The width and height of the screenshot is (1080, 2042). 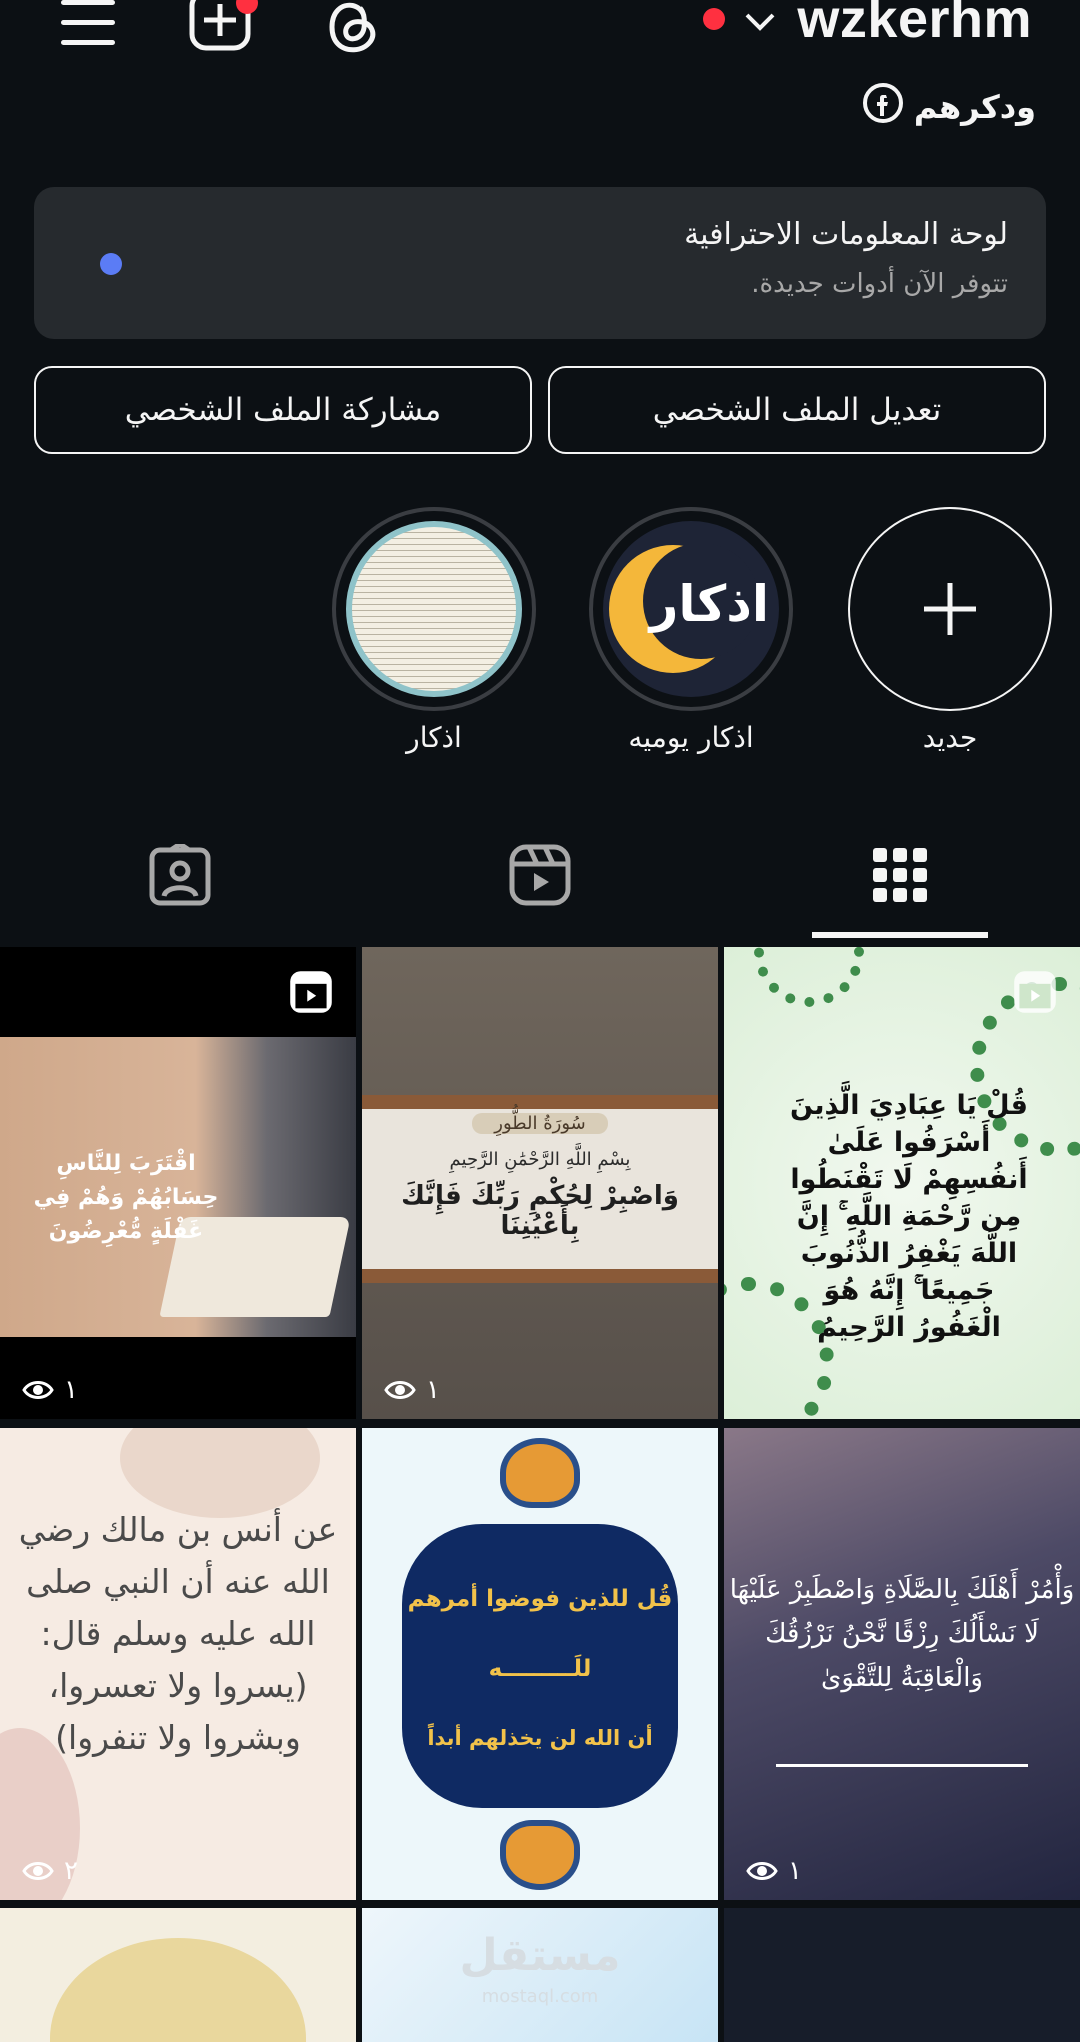 I want to click on pro-dashboard-title: لوحة المعلومات الاحترافية, so click(x=846, y=234).